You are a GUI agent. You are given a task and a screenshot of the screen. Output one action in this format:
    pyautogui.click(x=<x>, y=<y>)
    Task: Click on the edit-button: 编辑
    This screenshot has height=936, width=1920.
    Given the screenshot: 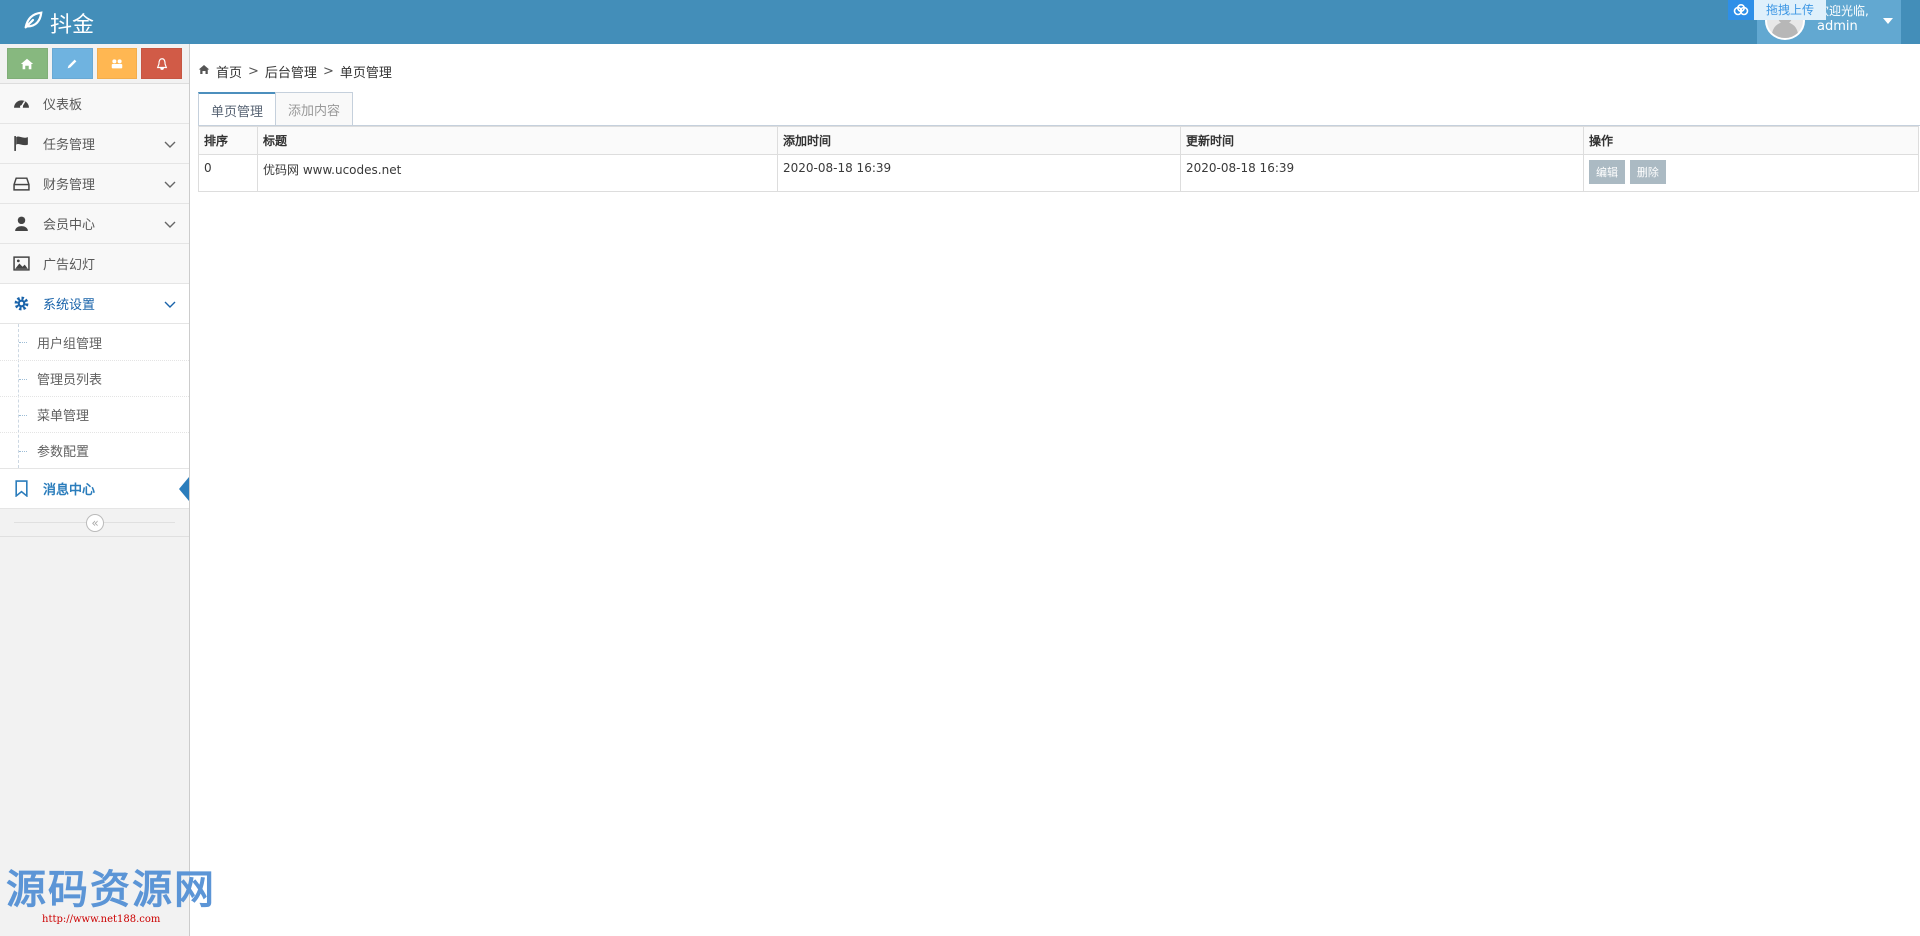 What is the action you would take?
    pyautogui.click(x=1607, y=172)
    